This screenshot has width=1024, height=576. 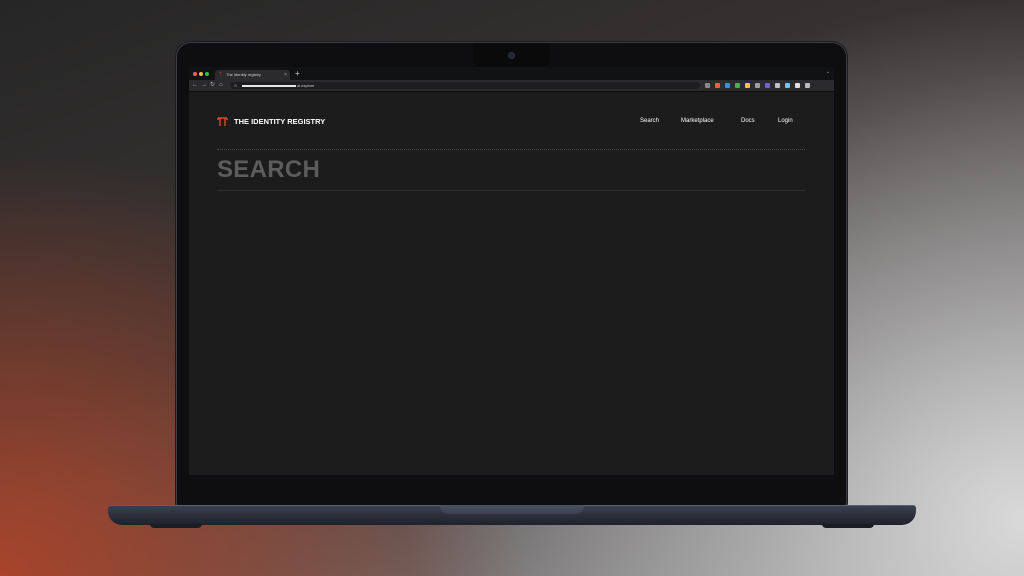 What do you see at coordinates (465, 85) in the screenshot?
I see `address-bar: ⊙ ai.explore` at bounding box center [465, 85].